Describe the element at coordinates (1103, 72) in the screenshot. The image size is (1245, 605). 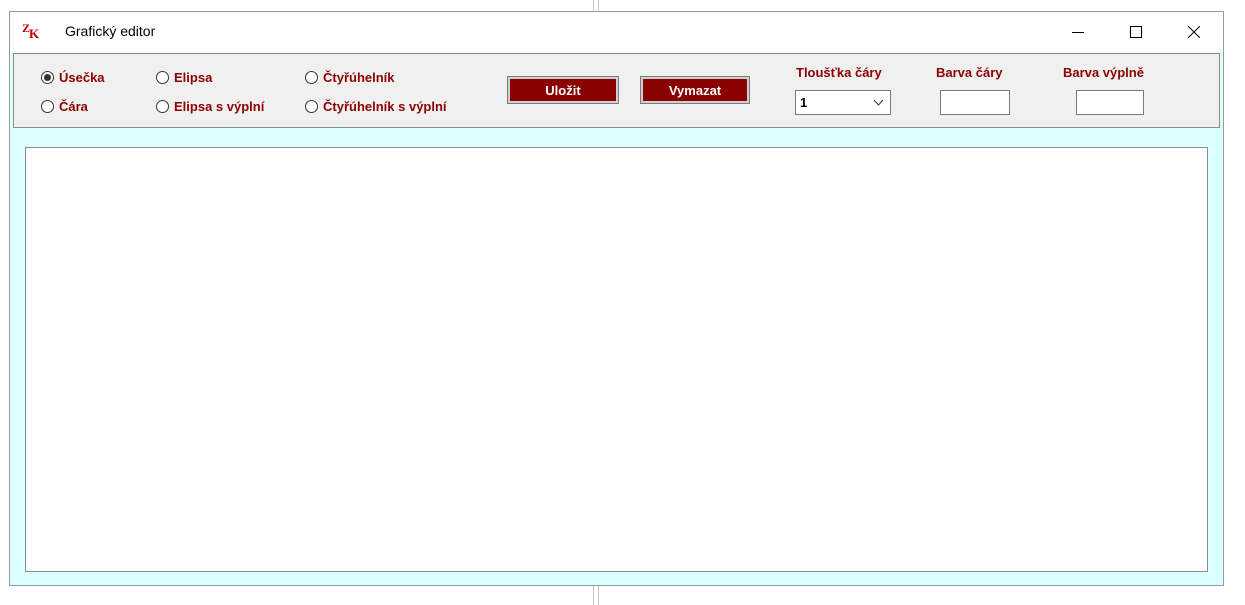
I see `fill-color-label: Barva výplně` at that location.